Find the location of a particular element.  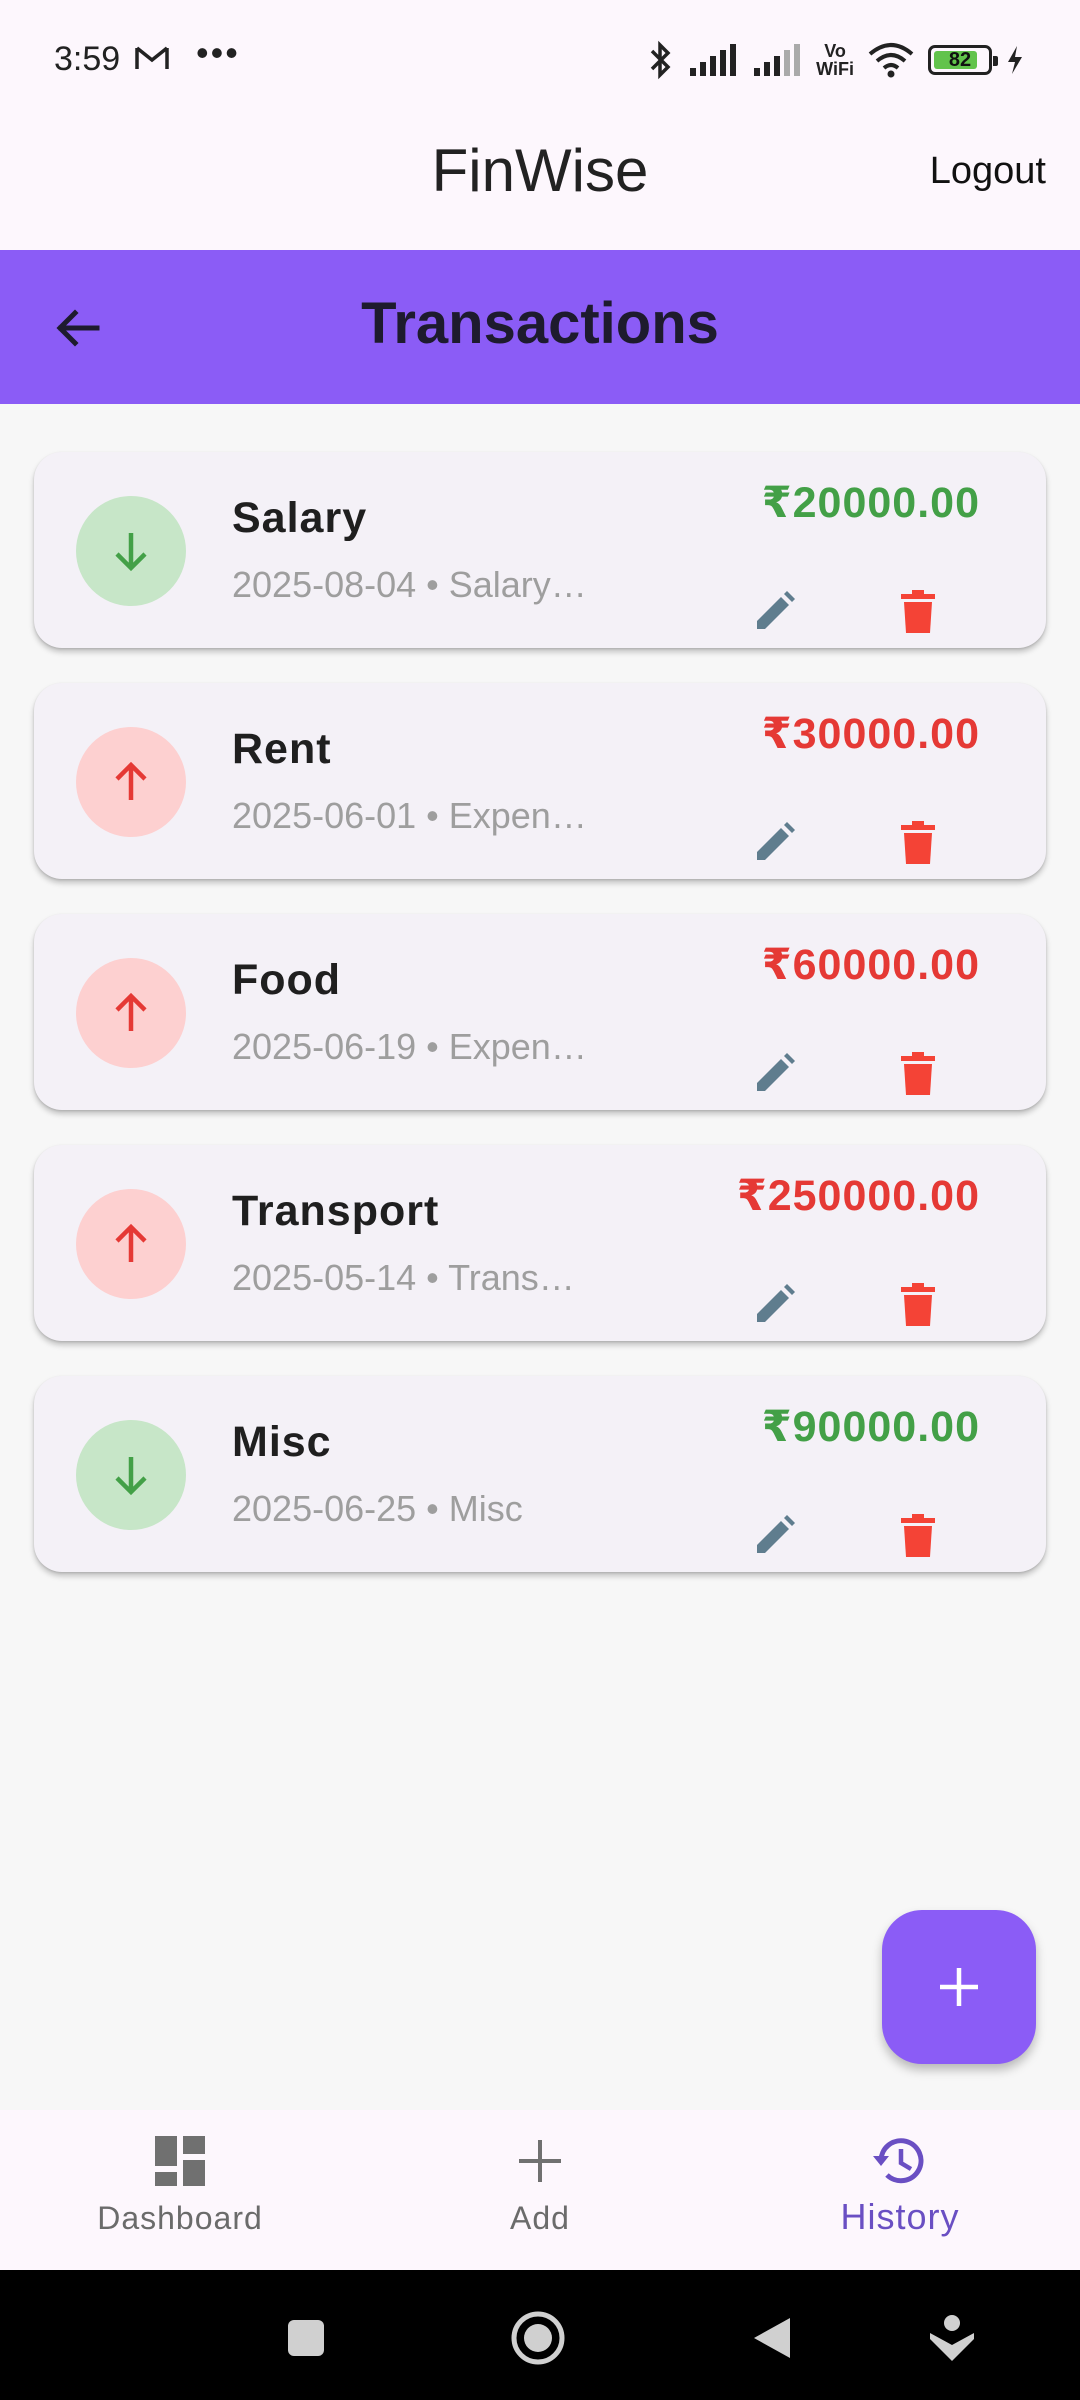

history-icon is located at coordinates (898, 2161).